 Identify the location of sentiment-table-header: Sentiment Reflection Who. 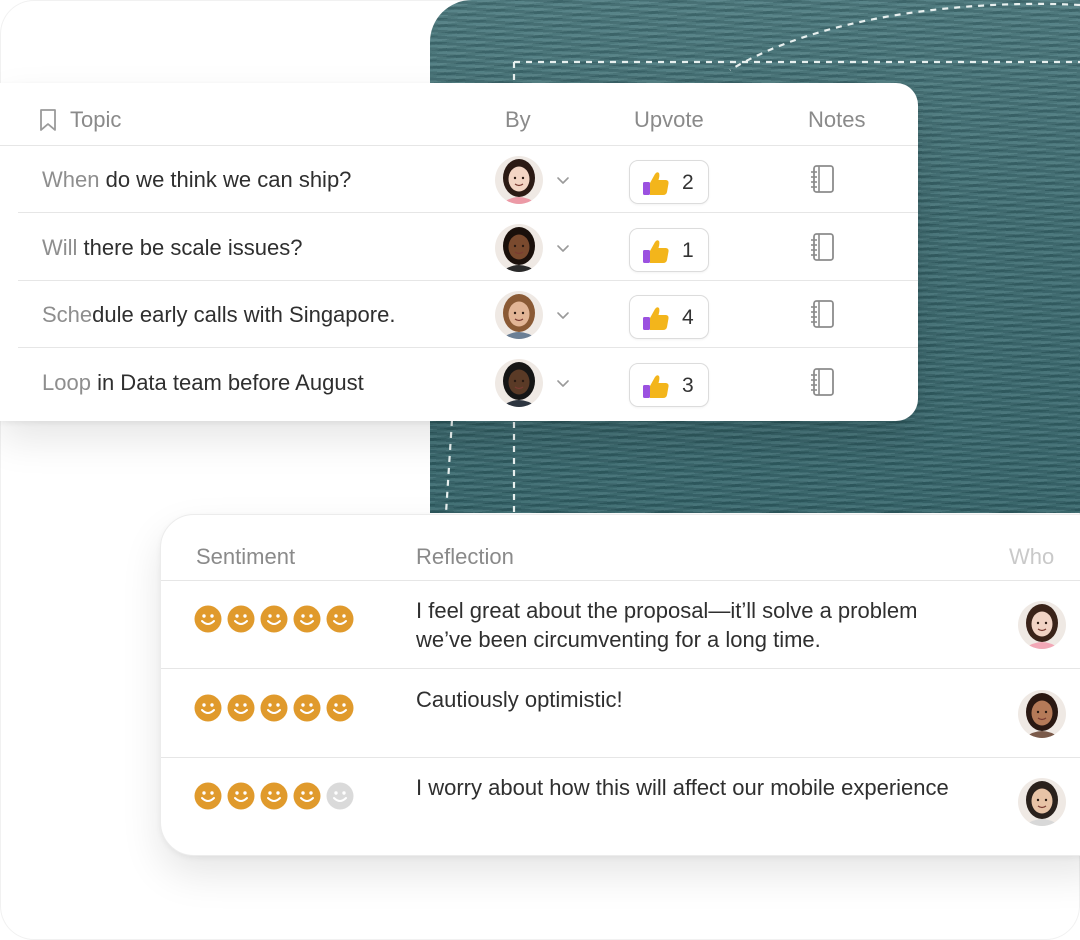
(620, 548).